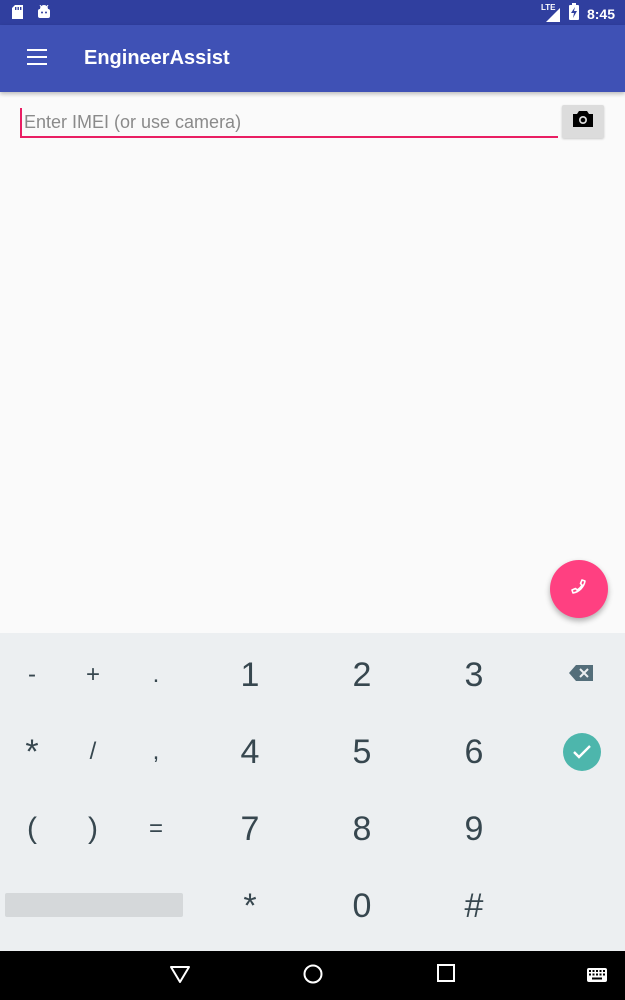  Describe the element at coordinates (93, 829) in the screenshot. I see `key-close-paren: )` at that location.